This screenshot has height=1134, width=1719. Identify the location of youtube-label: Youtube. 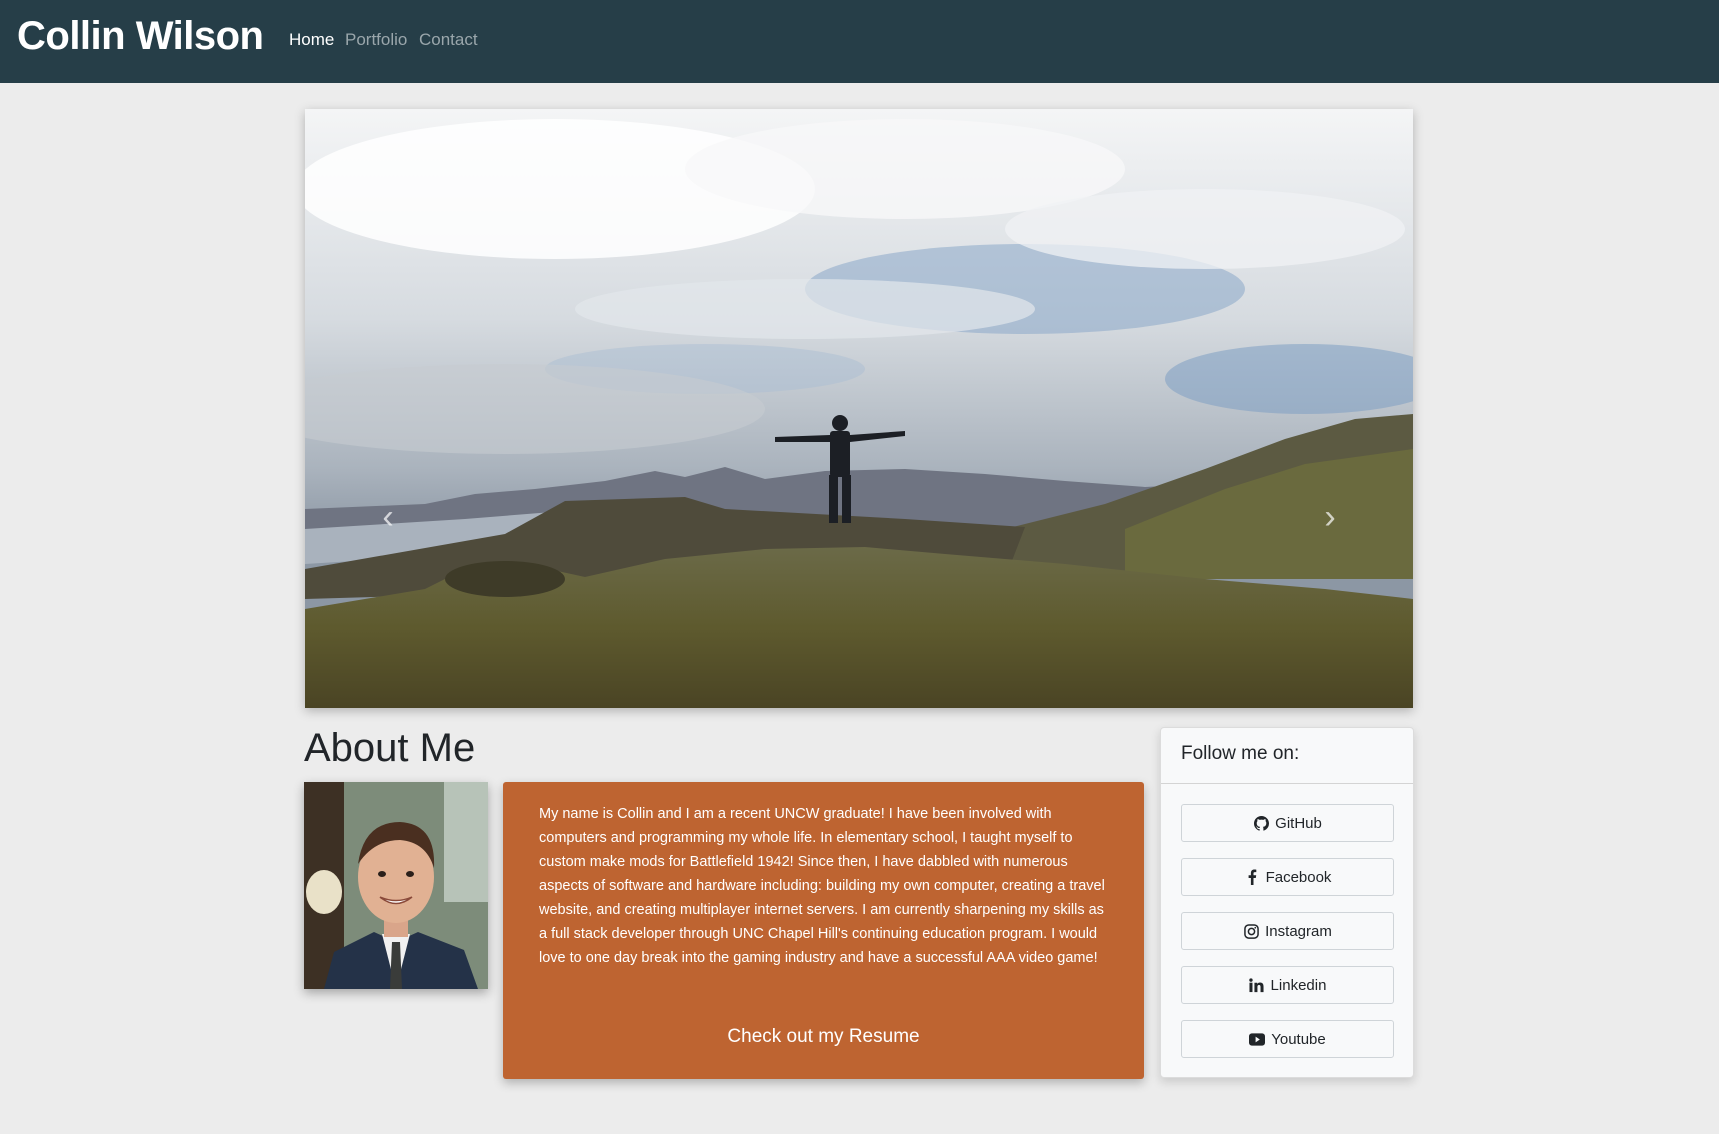
(1298, 1039).